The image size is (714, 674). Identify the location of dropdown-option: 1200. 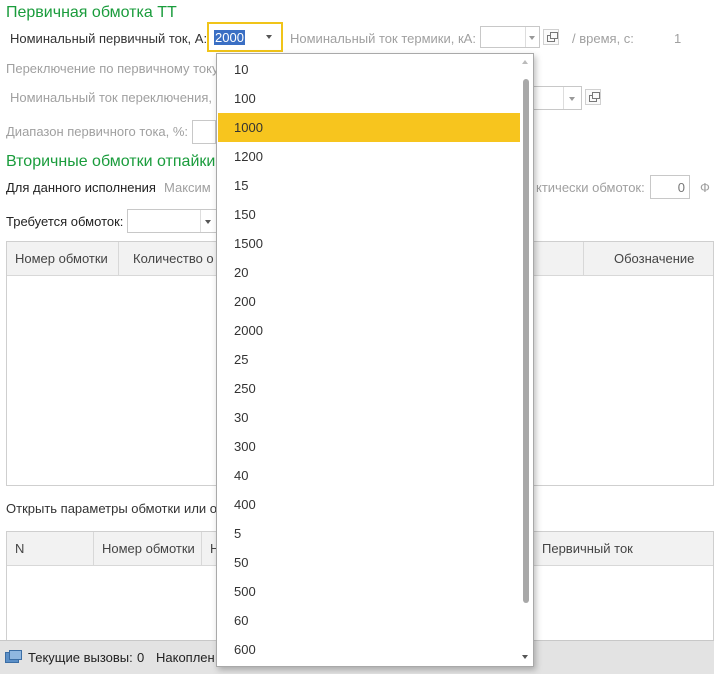
(369, 156).